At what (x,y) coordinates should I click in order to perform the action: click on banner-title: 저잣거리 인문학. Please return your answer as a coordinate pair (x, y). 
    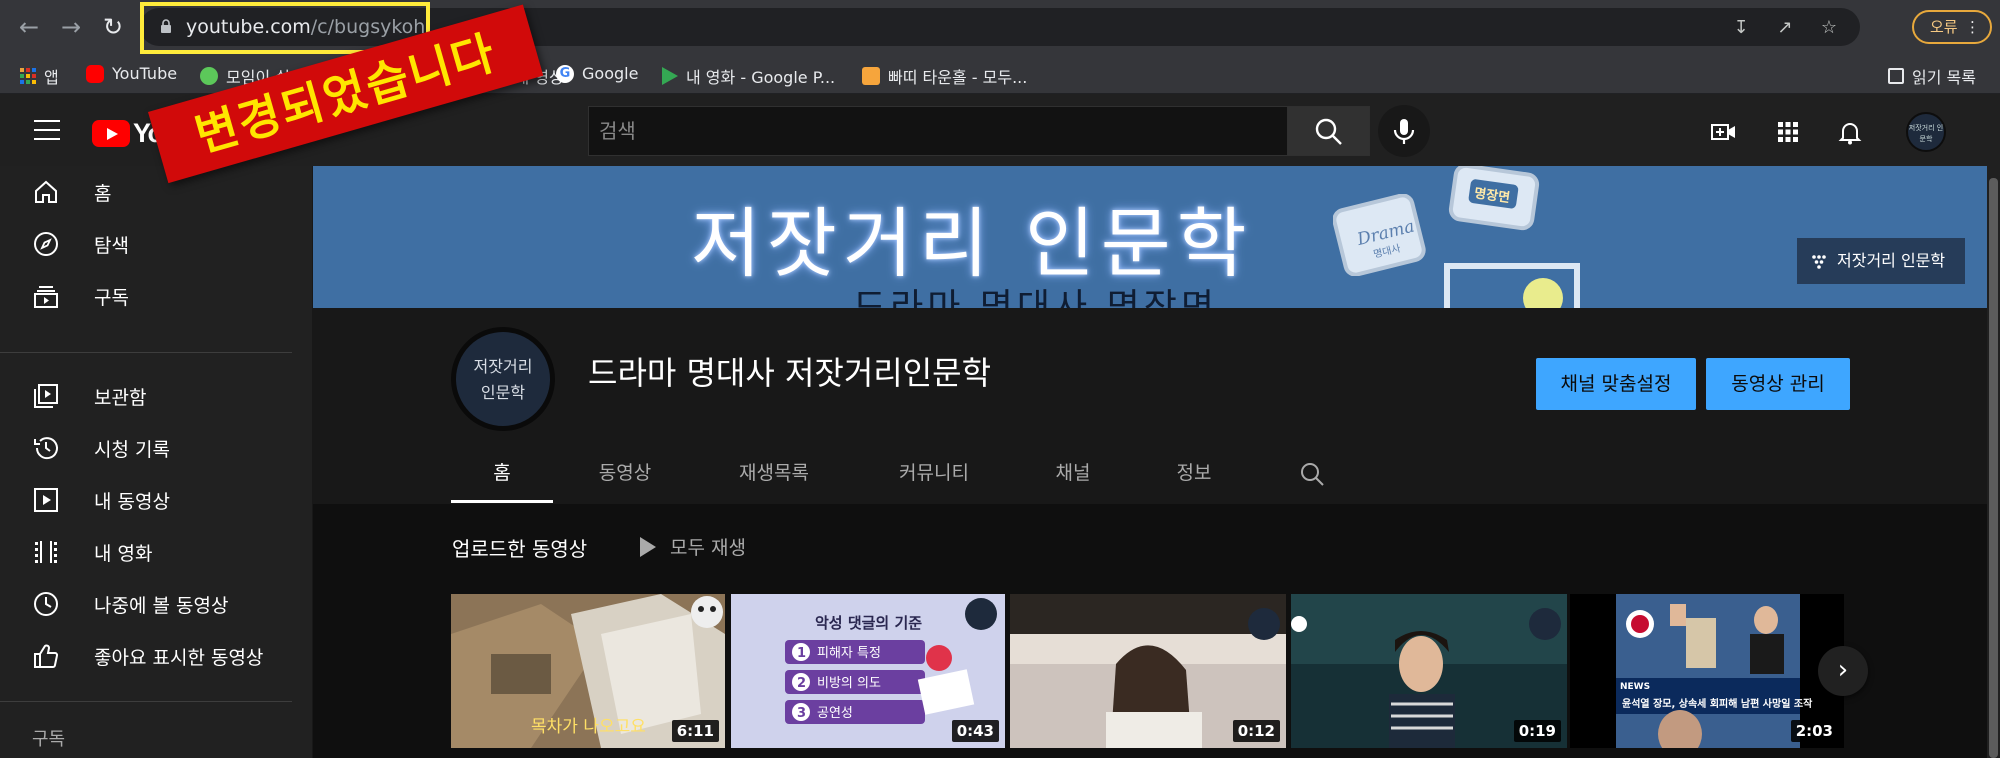
    Looking at the image, I should click on (972, 243).